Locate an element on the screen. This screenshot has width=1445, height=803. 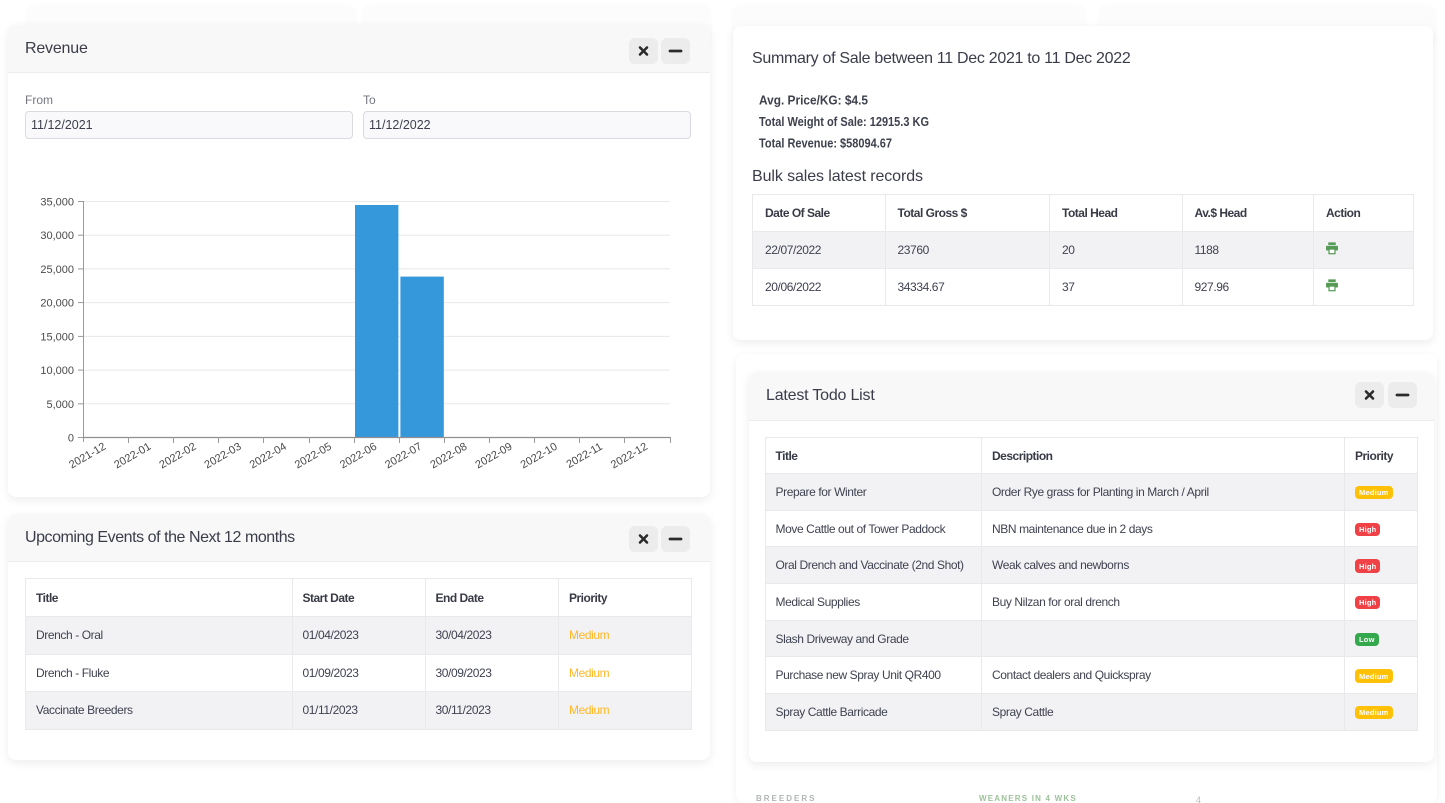
svg-text: Avg. Price/KG: $4.5 is located at coordinates (813, 101).